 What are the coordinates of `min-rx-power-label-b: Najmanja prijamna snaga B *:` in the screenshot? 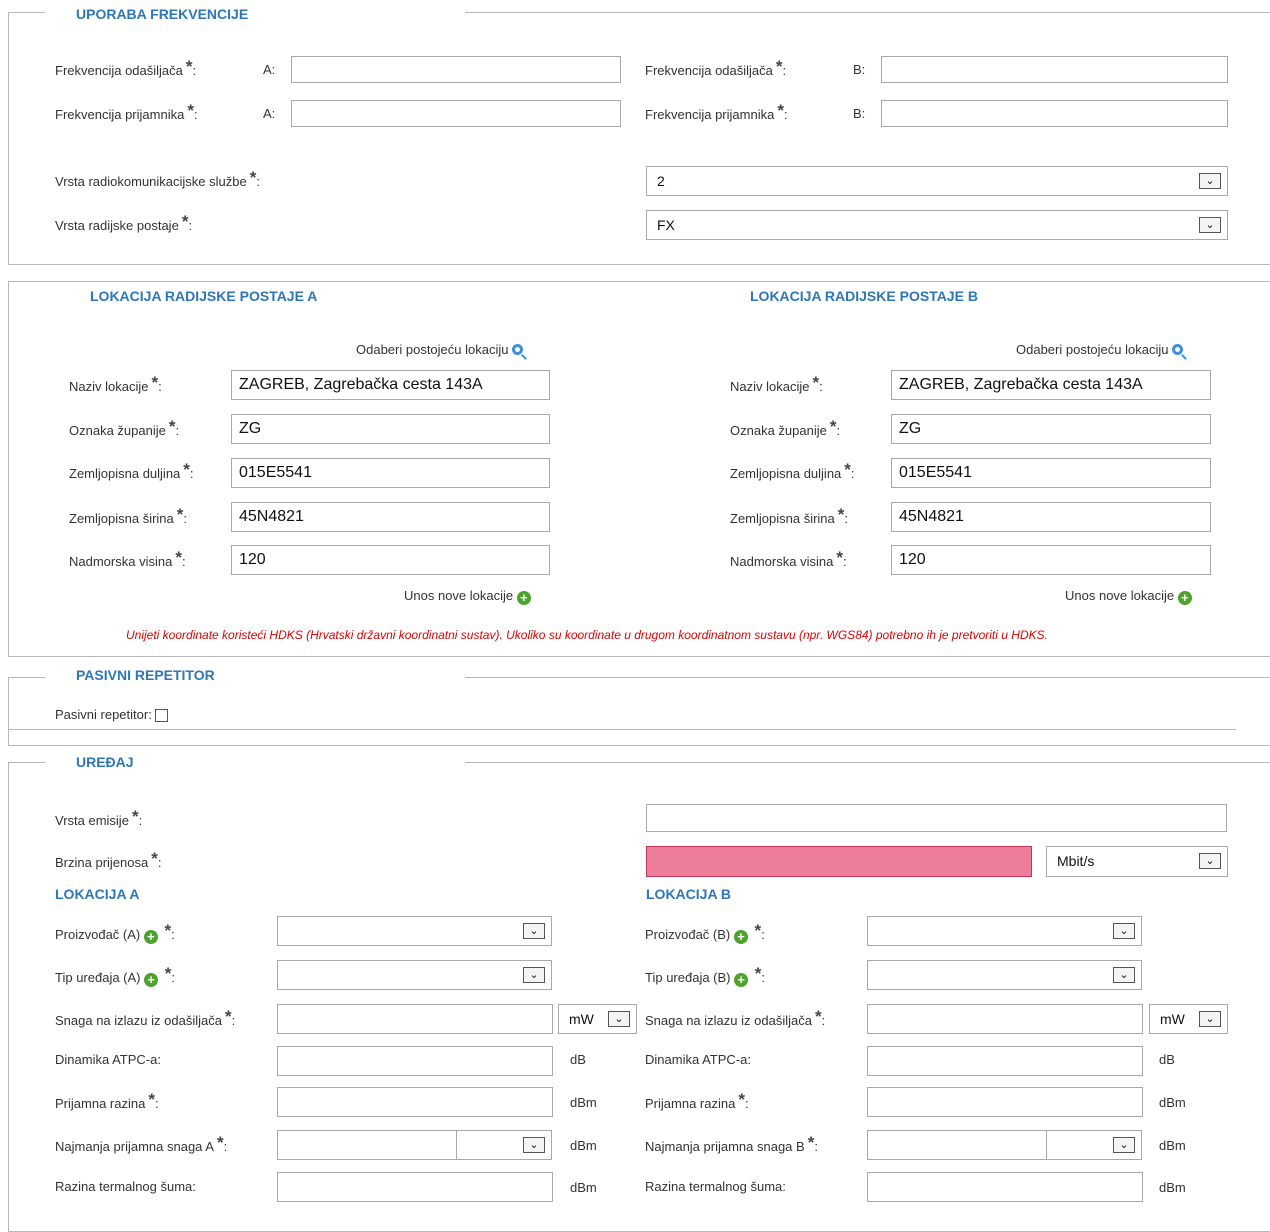 It's located at (731, 1143).